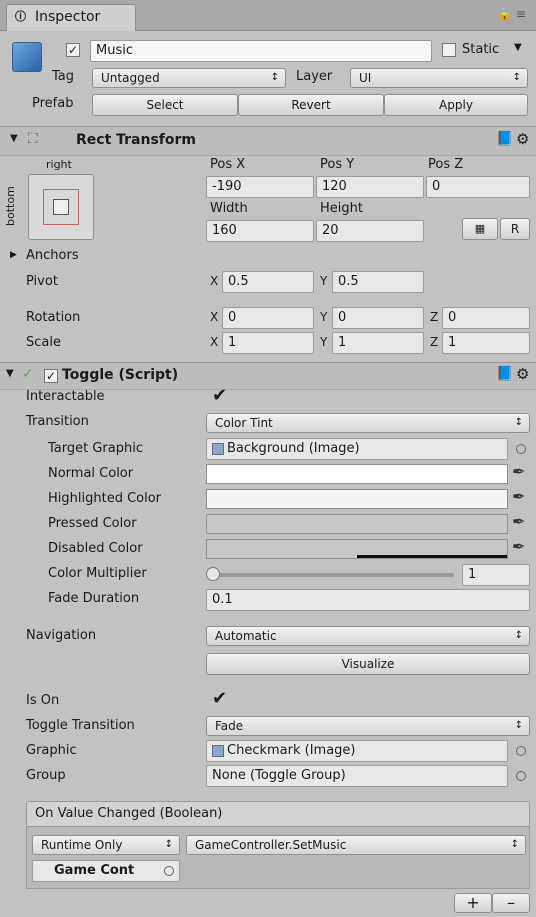 This screenshot has width=536, height=917. Describe the element at coordinates (165, 105) in the screenshot. I see `prefab-select-button: Select` at that location.